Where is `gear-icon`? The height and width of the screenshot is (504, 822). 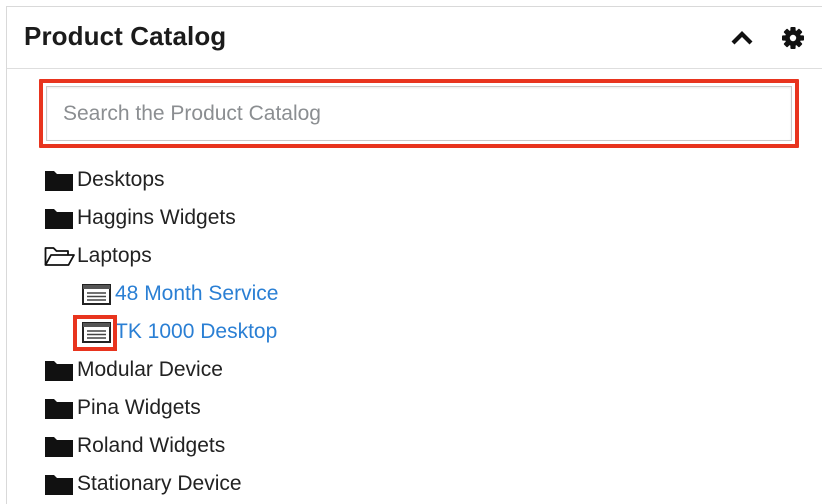 gear-icon is located at coordinates (793, 38).